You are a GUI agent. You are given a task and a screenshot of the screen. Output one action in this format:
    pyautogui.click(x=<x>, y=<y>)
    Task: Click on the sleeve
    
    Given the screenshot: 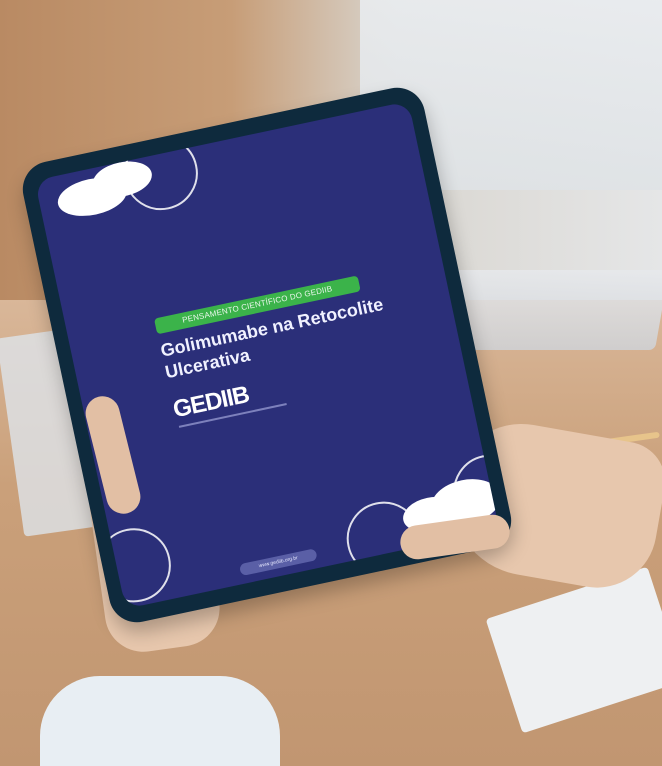 What is the action you would take?
    pyautogui.click(x=160, y=721)
    